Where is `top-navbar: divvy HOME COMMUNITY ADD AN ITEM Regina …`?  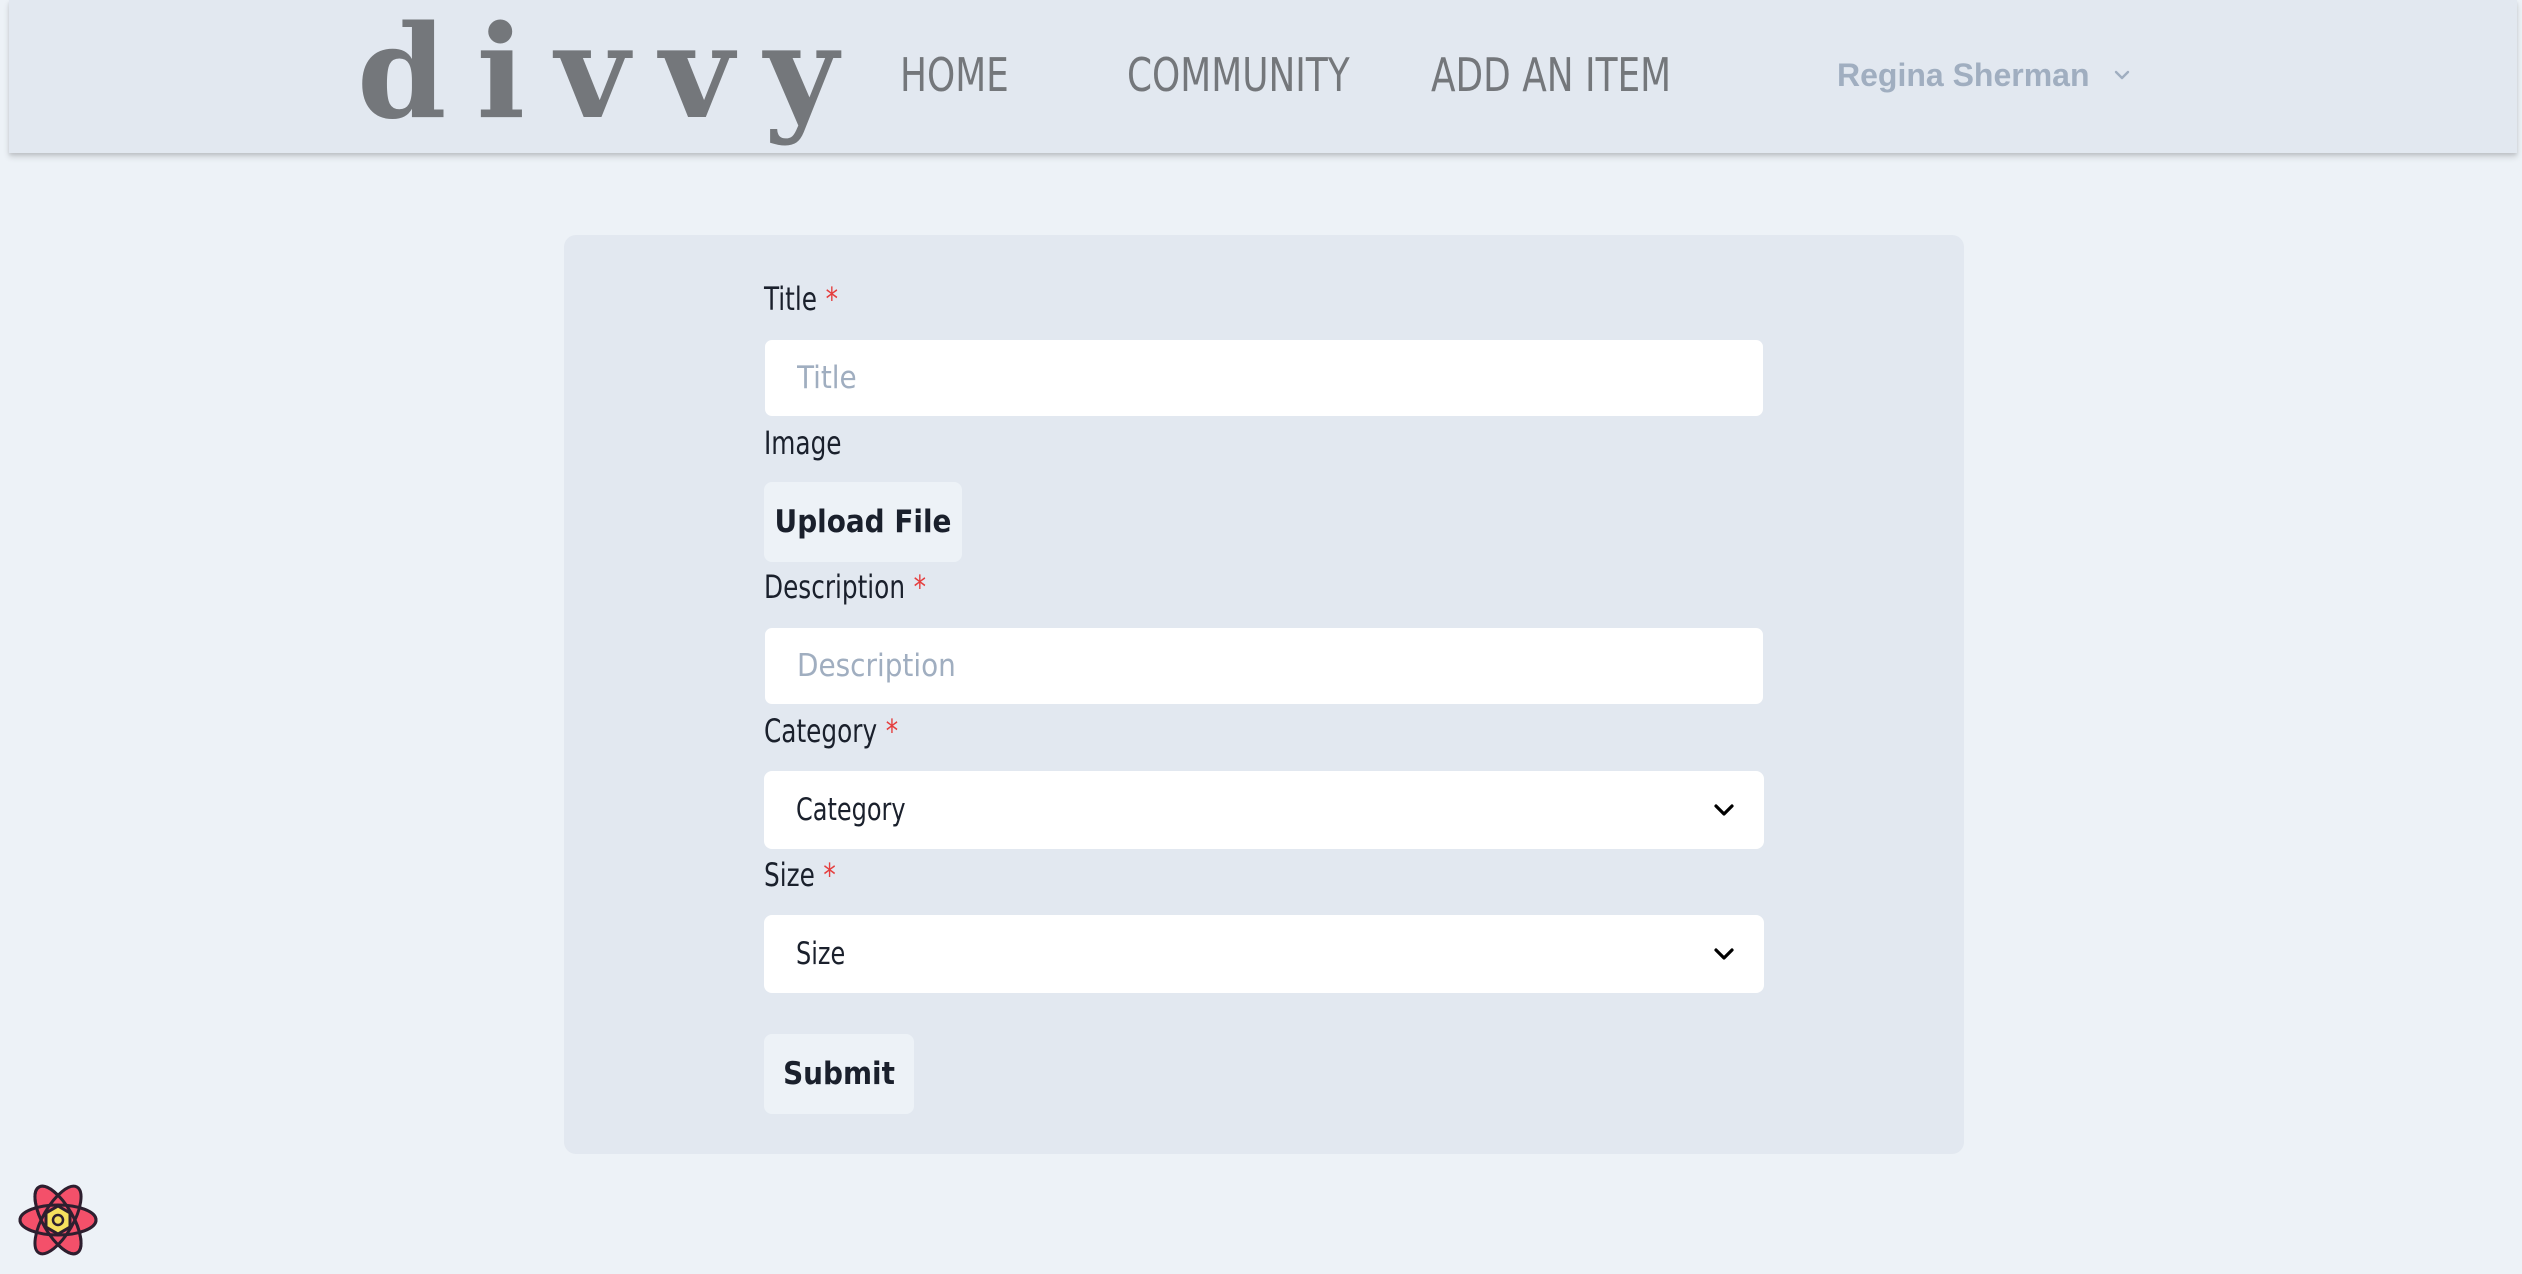 top-navbar: divvy HOME COMMUNITY ADD AN ITEM Regina … is located at coordinates (1263, 76).